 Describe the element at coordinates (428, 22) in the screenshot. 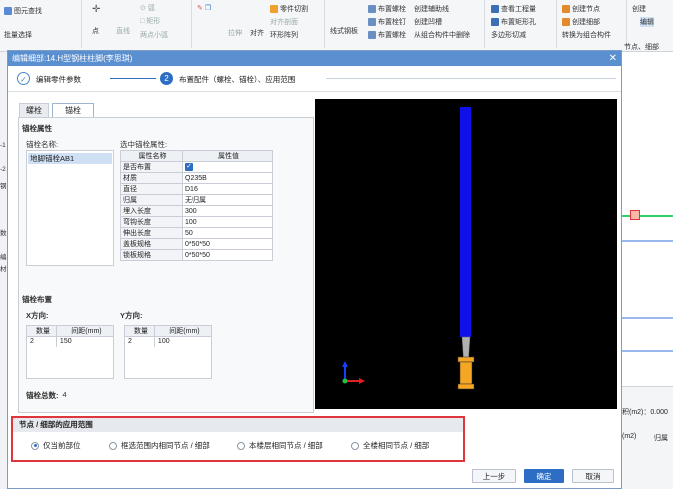

I see `create-notch-button: 创建凹槽` at that location.